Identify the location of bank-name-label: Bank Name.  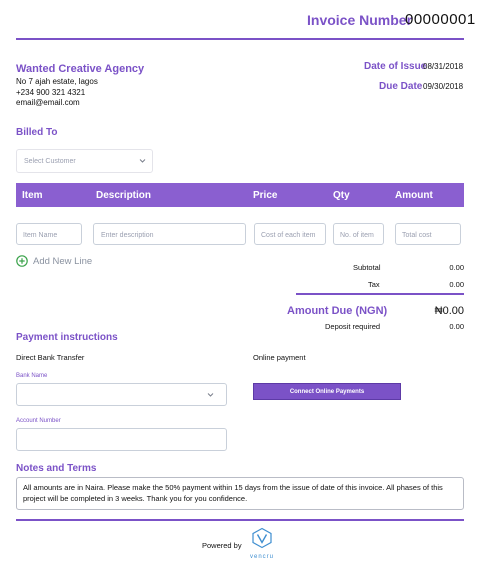
(32, 376).